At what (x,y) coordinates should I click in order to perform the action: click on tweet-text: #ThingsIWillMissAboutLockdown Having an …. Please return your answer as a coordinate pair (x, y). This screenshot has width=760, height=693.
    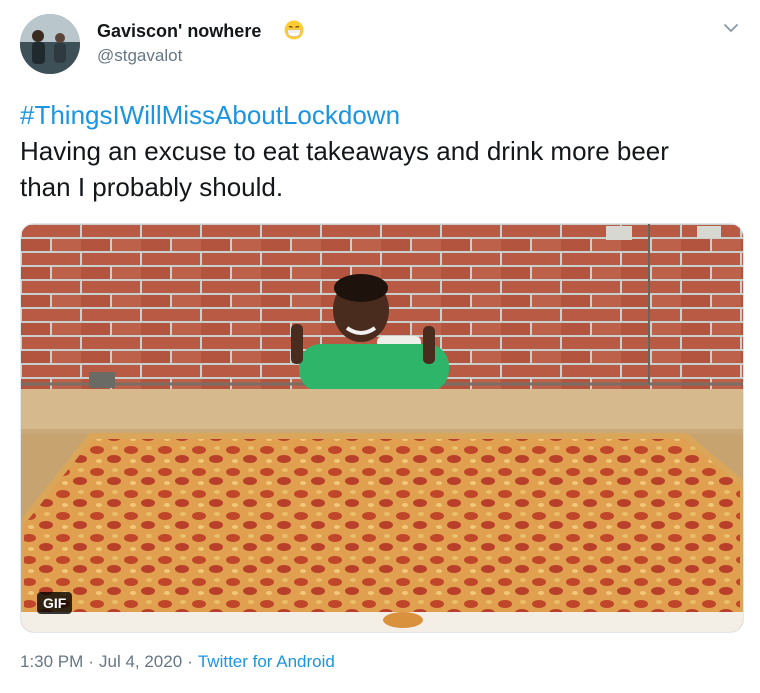
    Looking at the image, I should click on (370, 151).